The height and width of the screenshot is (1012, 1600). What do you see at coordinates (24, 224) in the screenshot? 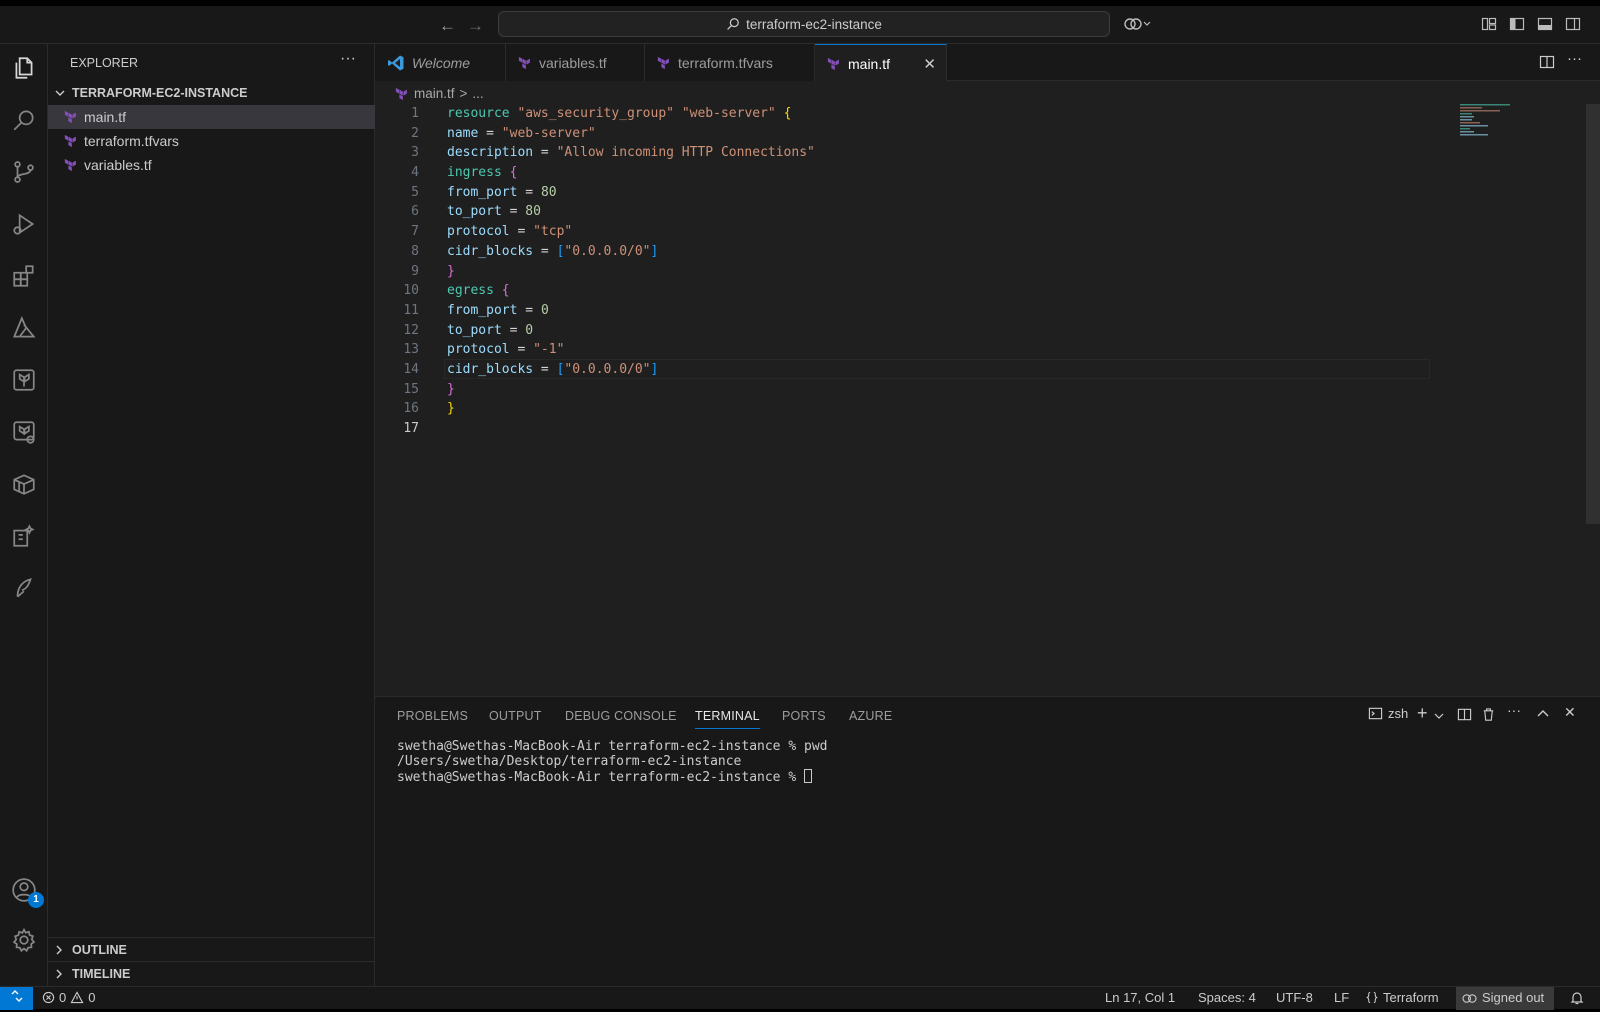
I see `run-and-debug-icon` at bounding box center [24, 224].